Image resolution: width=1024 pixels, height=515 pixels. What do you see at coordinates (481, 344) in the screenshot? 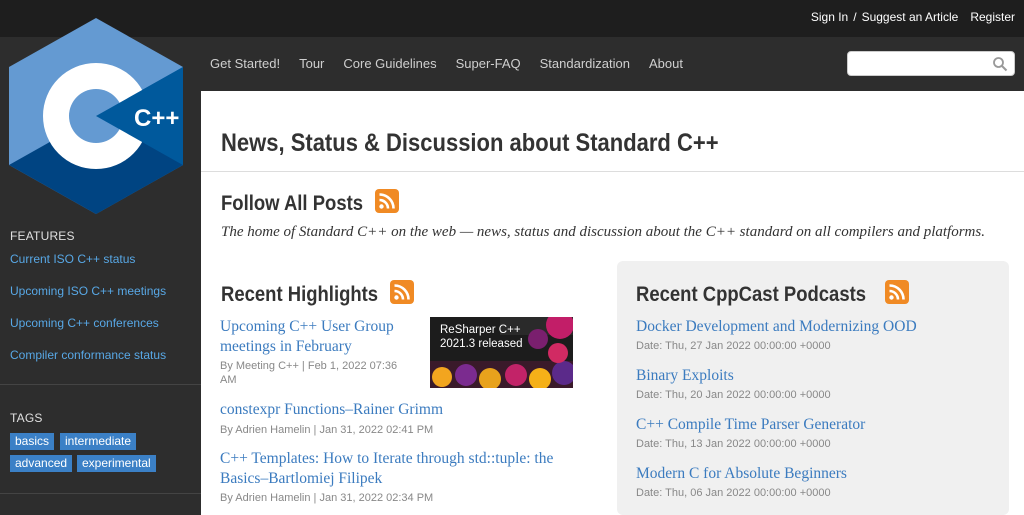
I see `ad-line-2: 2021.3 released` at bounding box center [481, 344].